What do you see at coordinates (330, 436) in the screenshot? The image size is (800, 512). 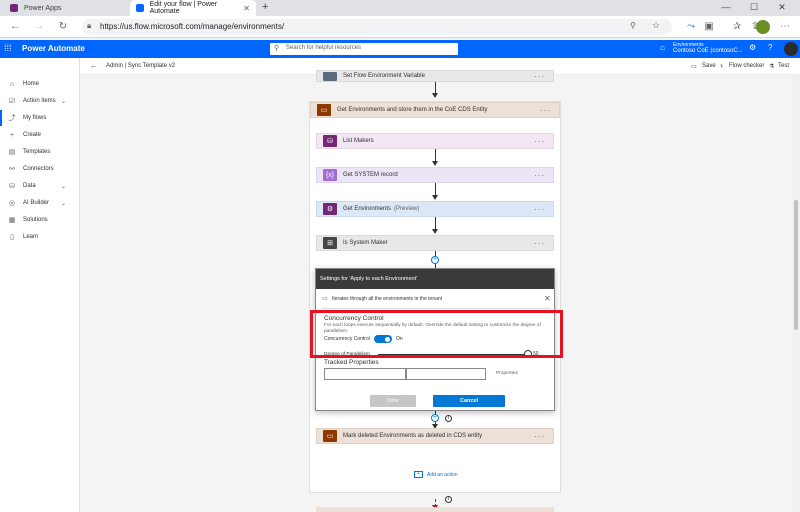 I see `scope-icon: ▭` at bounding box center [330, 436].